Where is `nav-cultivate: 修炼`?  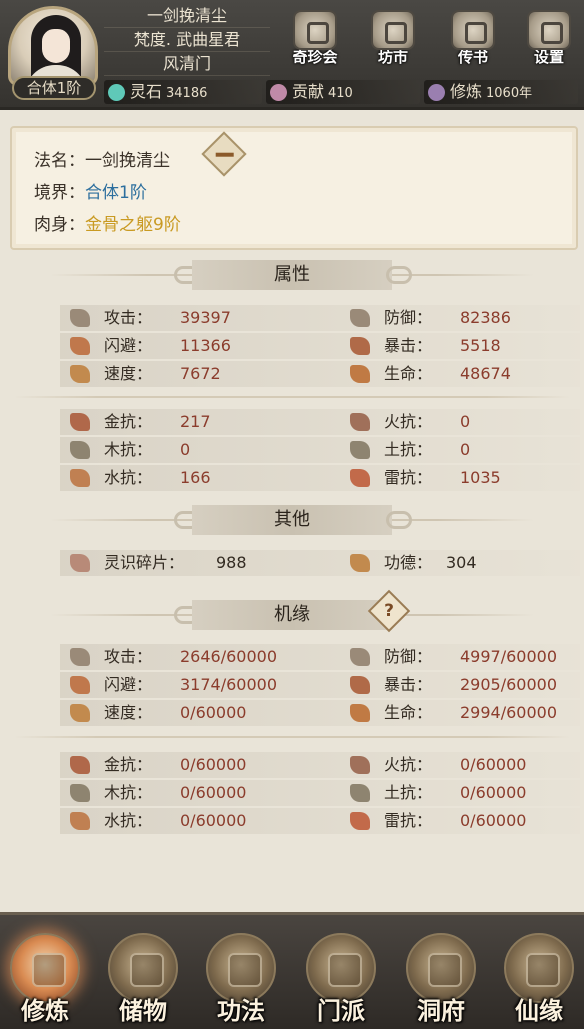
nav-cultivate: 修炼 is located at coordinates (45, 979).